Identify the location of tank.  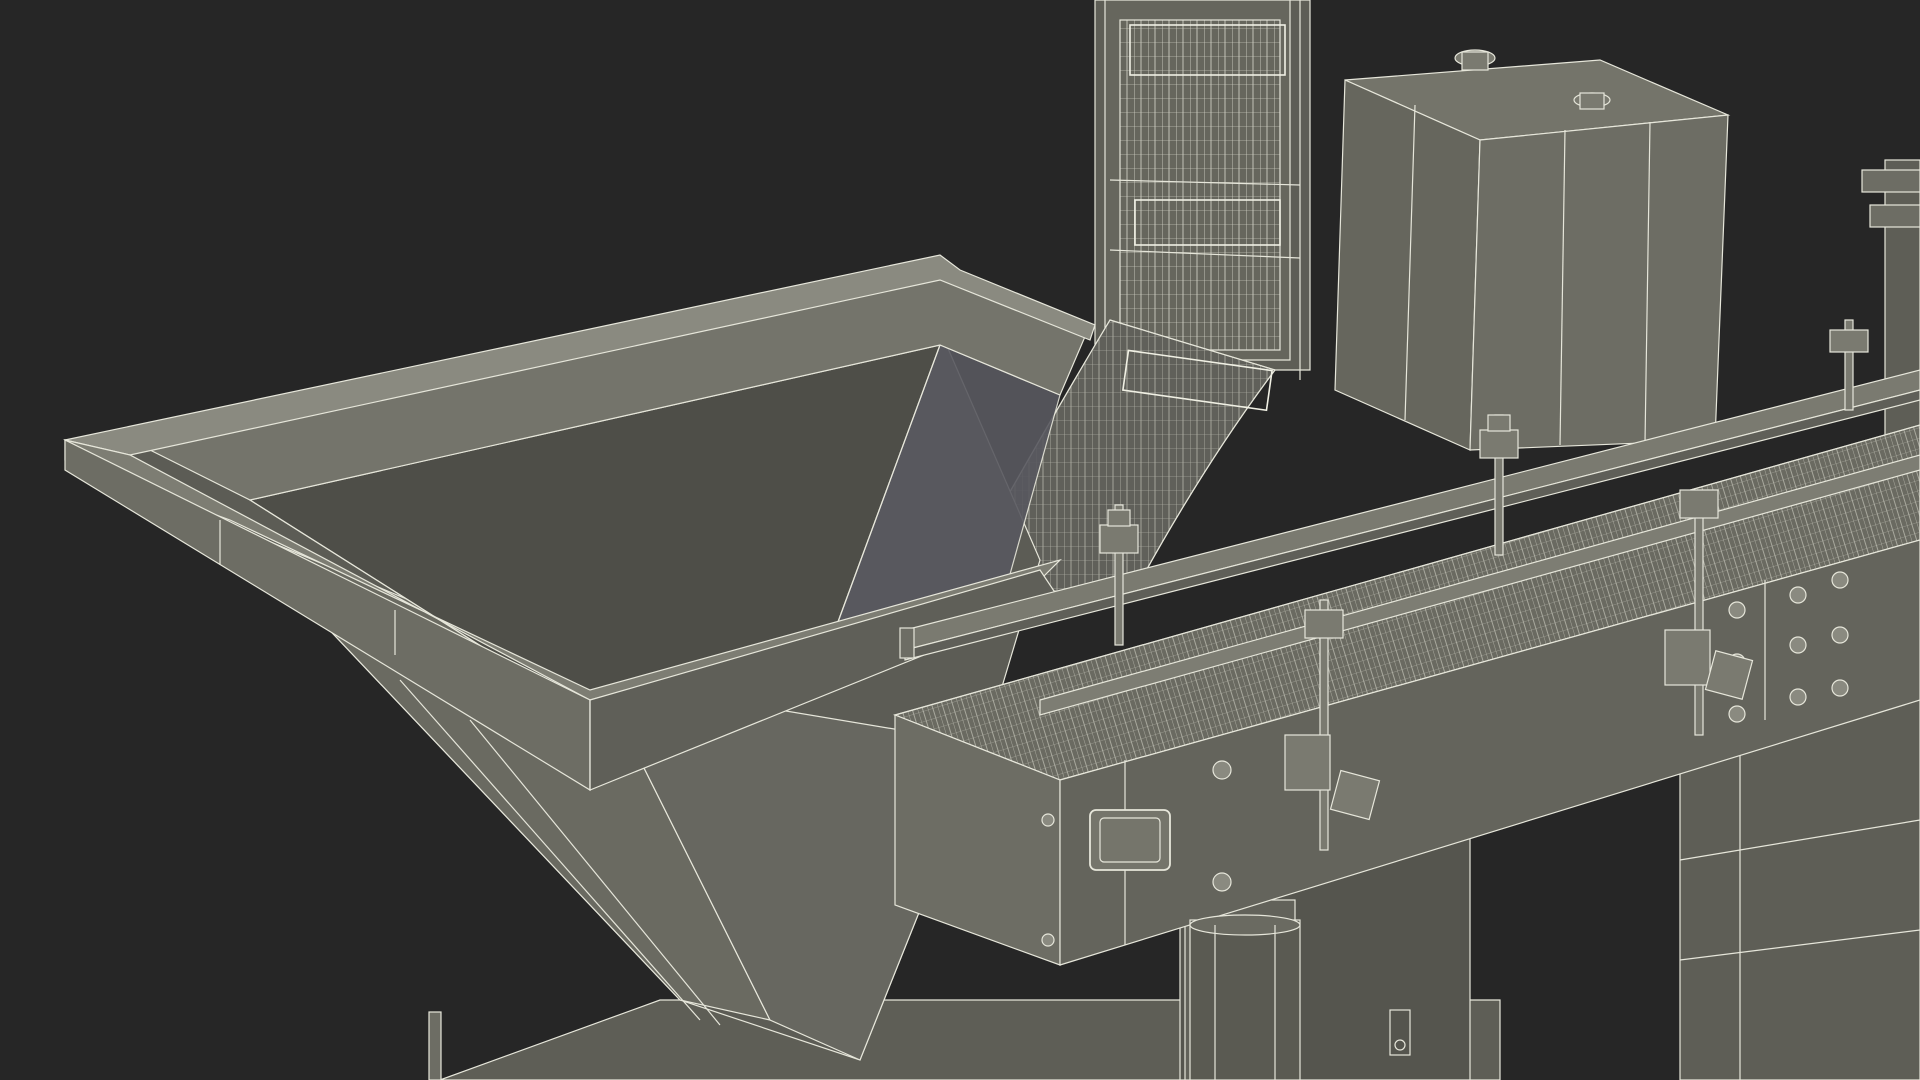
(1532, 250).